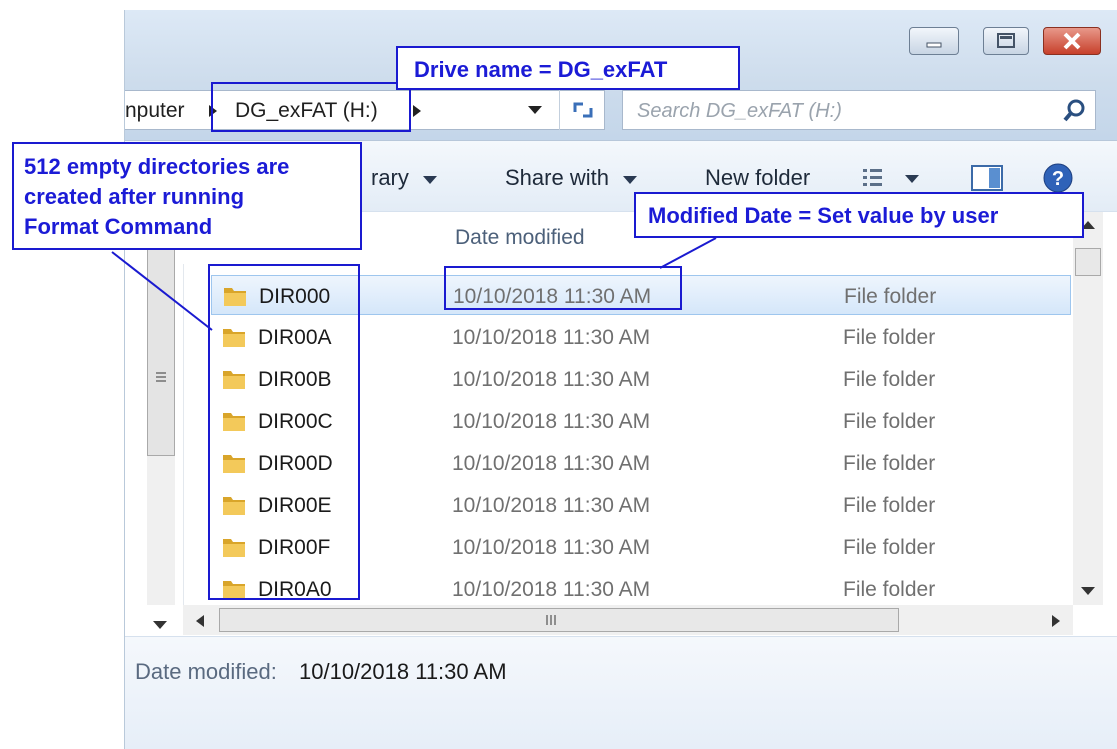 The image size is (1117, 749). Describe the element at coordinates (284, 432) in the screenshot. I see `directories-highlight` at that location.